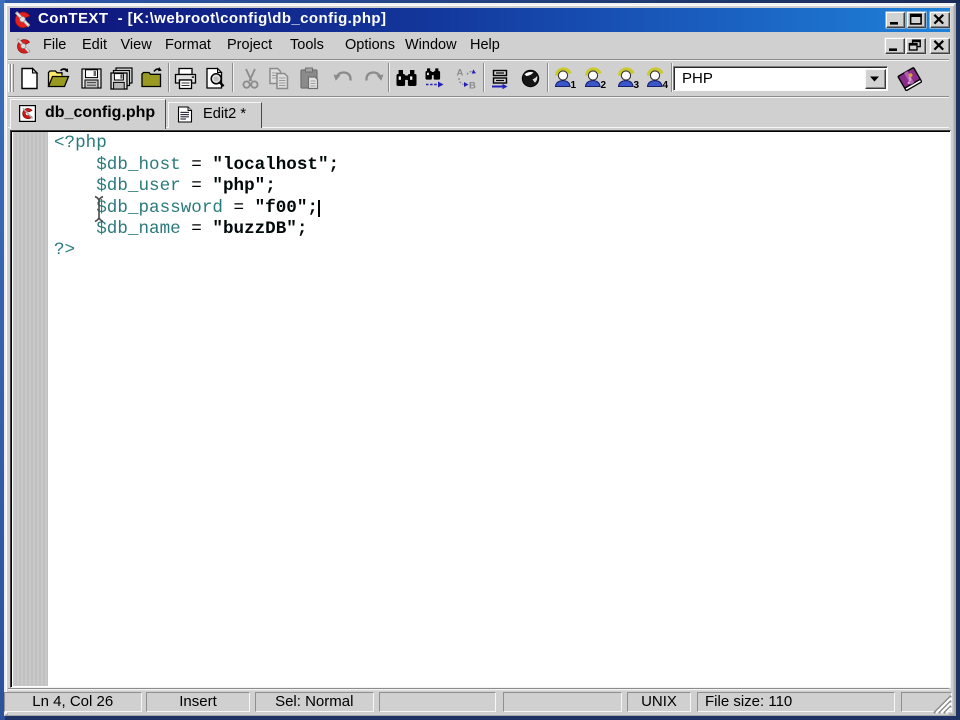  I want to click on svg-text: 4, so click(666, 85).